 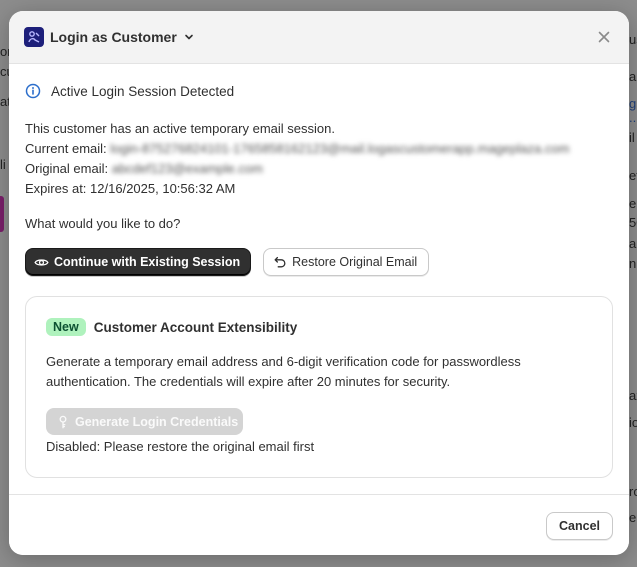 What do you see at coordinates (2, 214) in the screenshot?
I see `bg-sidebar-marker` at bounding box center [2, 214].